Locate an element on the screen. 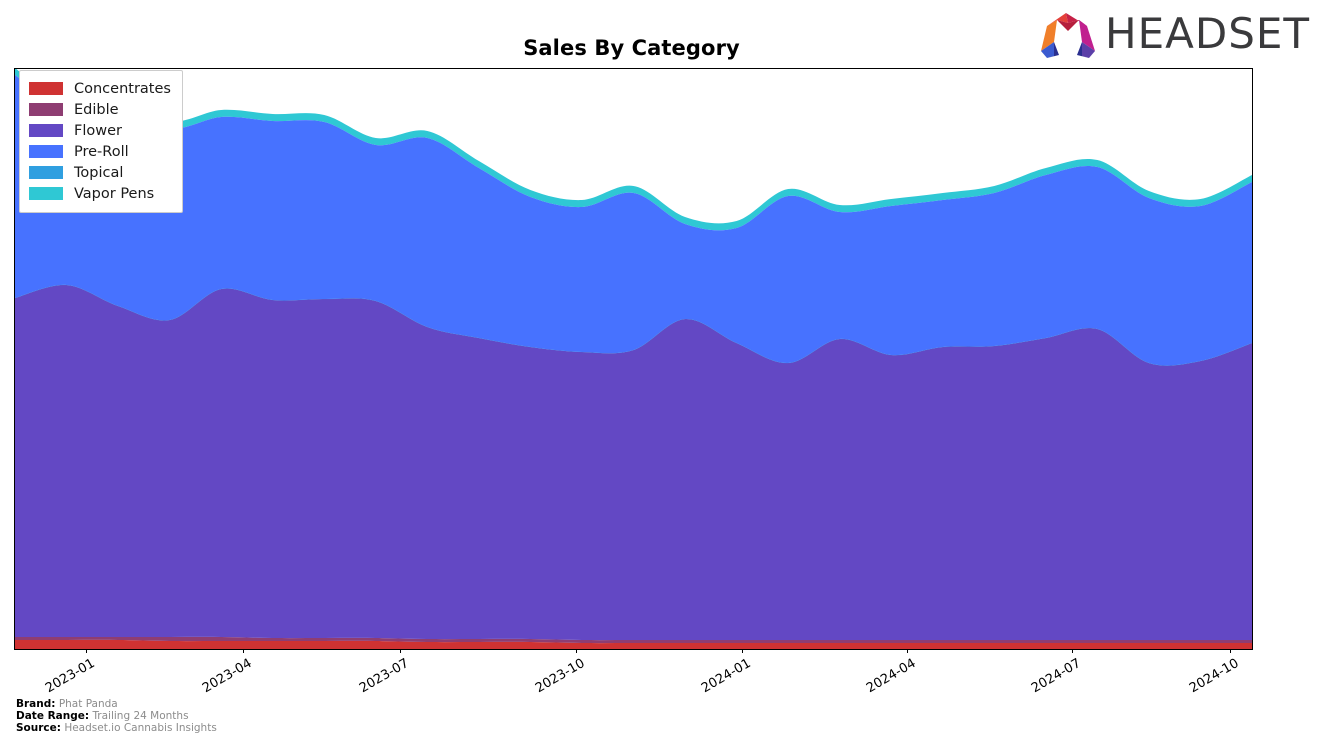 This screenshot has width=1317, height=746. legend-label-flower: Flower is located at coordinates (98, 130).